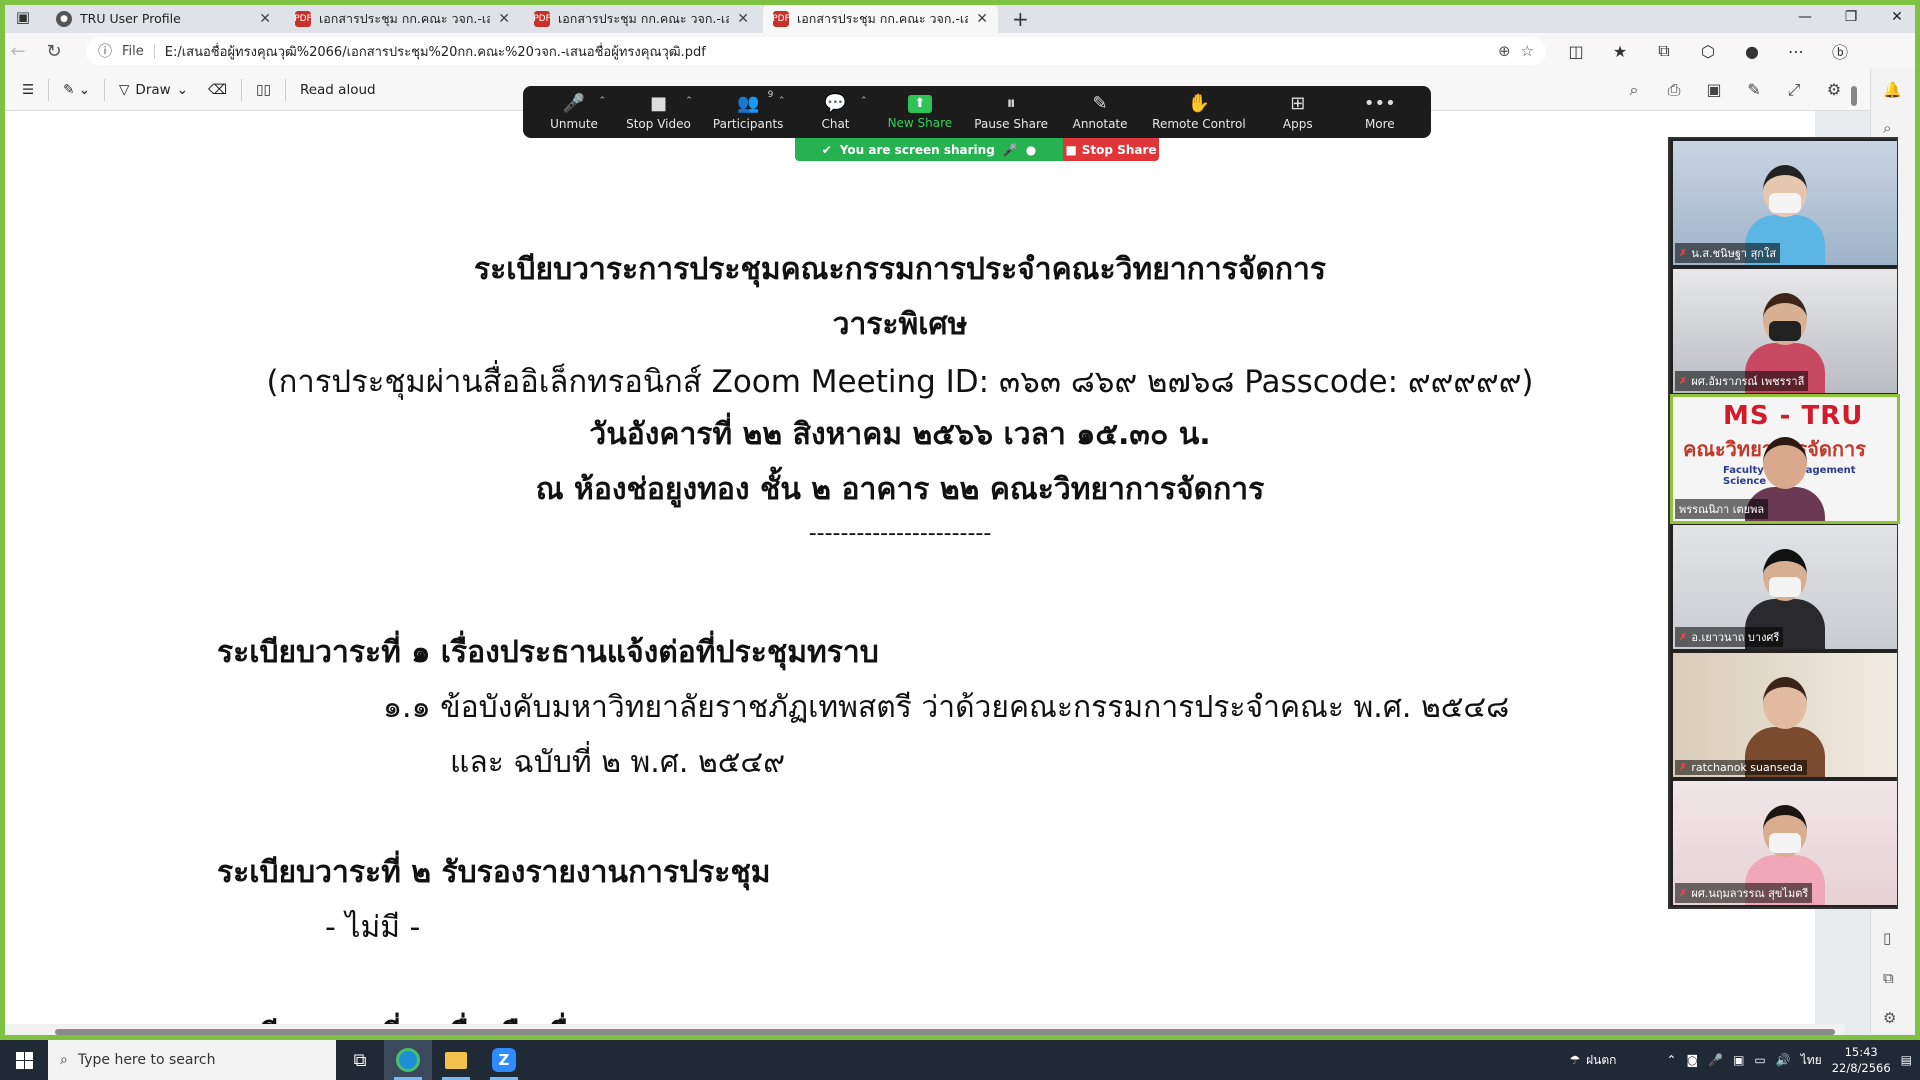 This screenshot has height=1080, width=1920. I want to click on participant-video: ✗ อ.เยาวนาถ บางศรี, so click(1785, 587).